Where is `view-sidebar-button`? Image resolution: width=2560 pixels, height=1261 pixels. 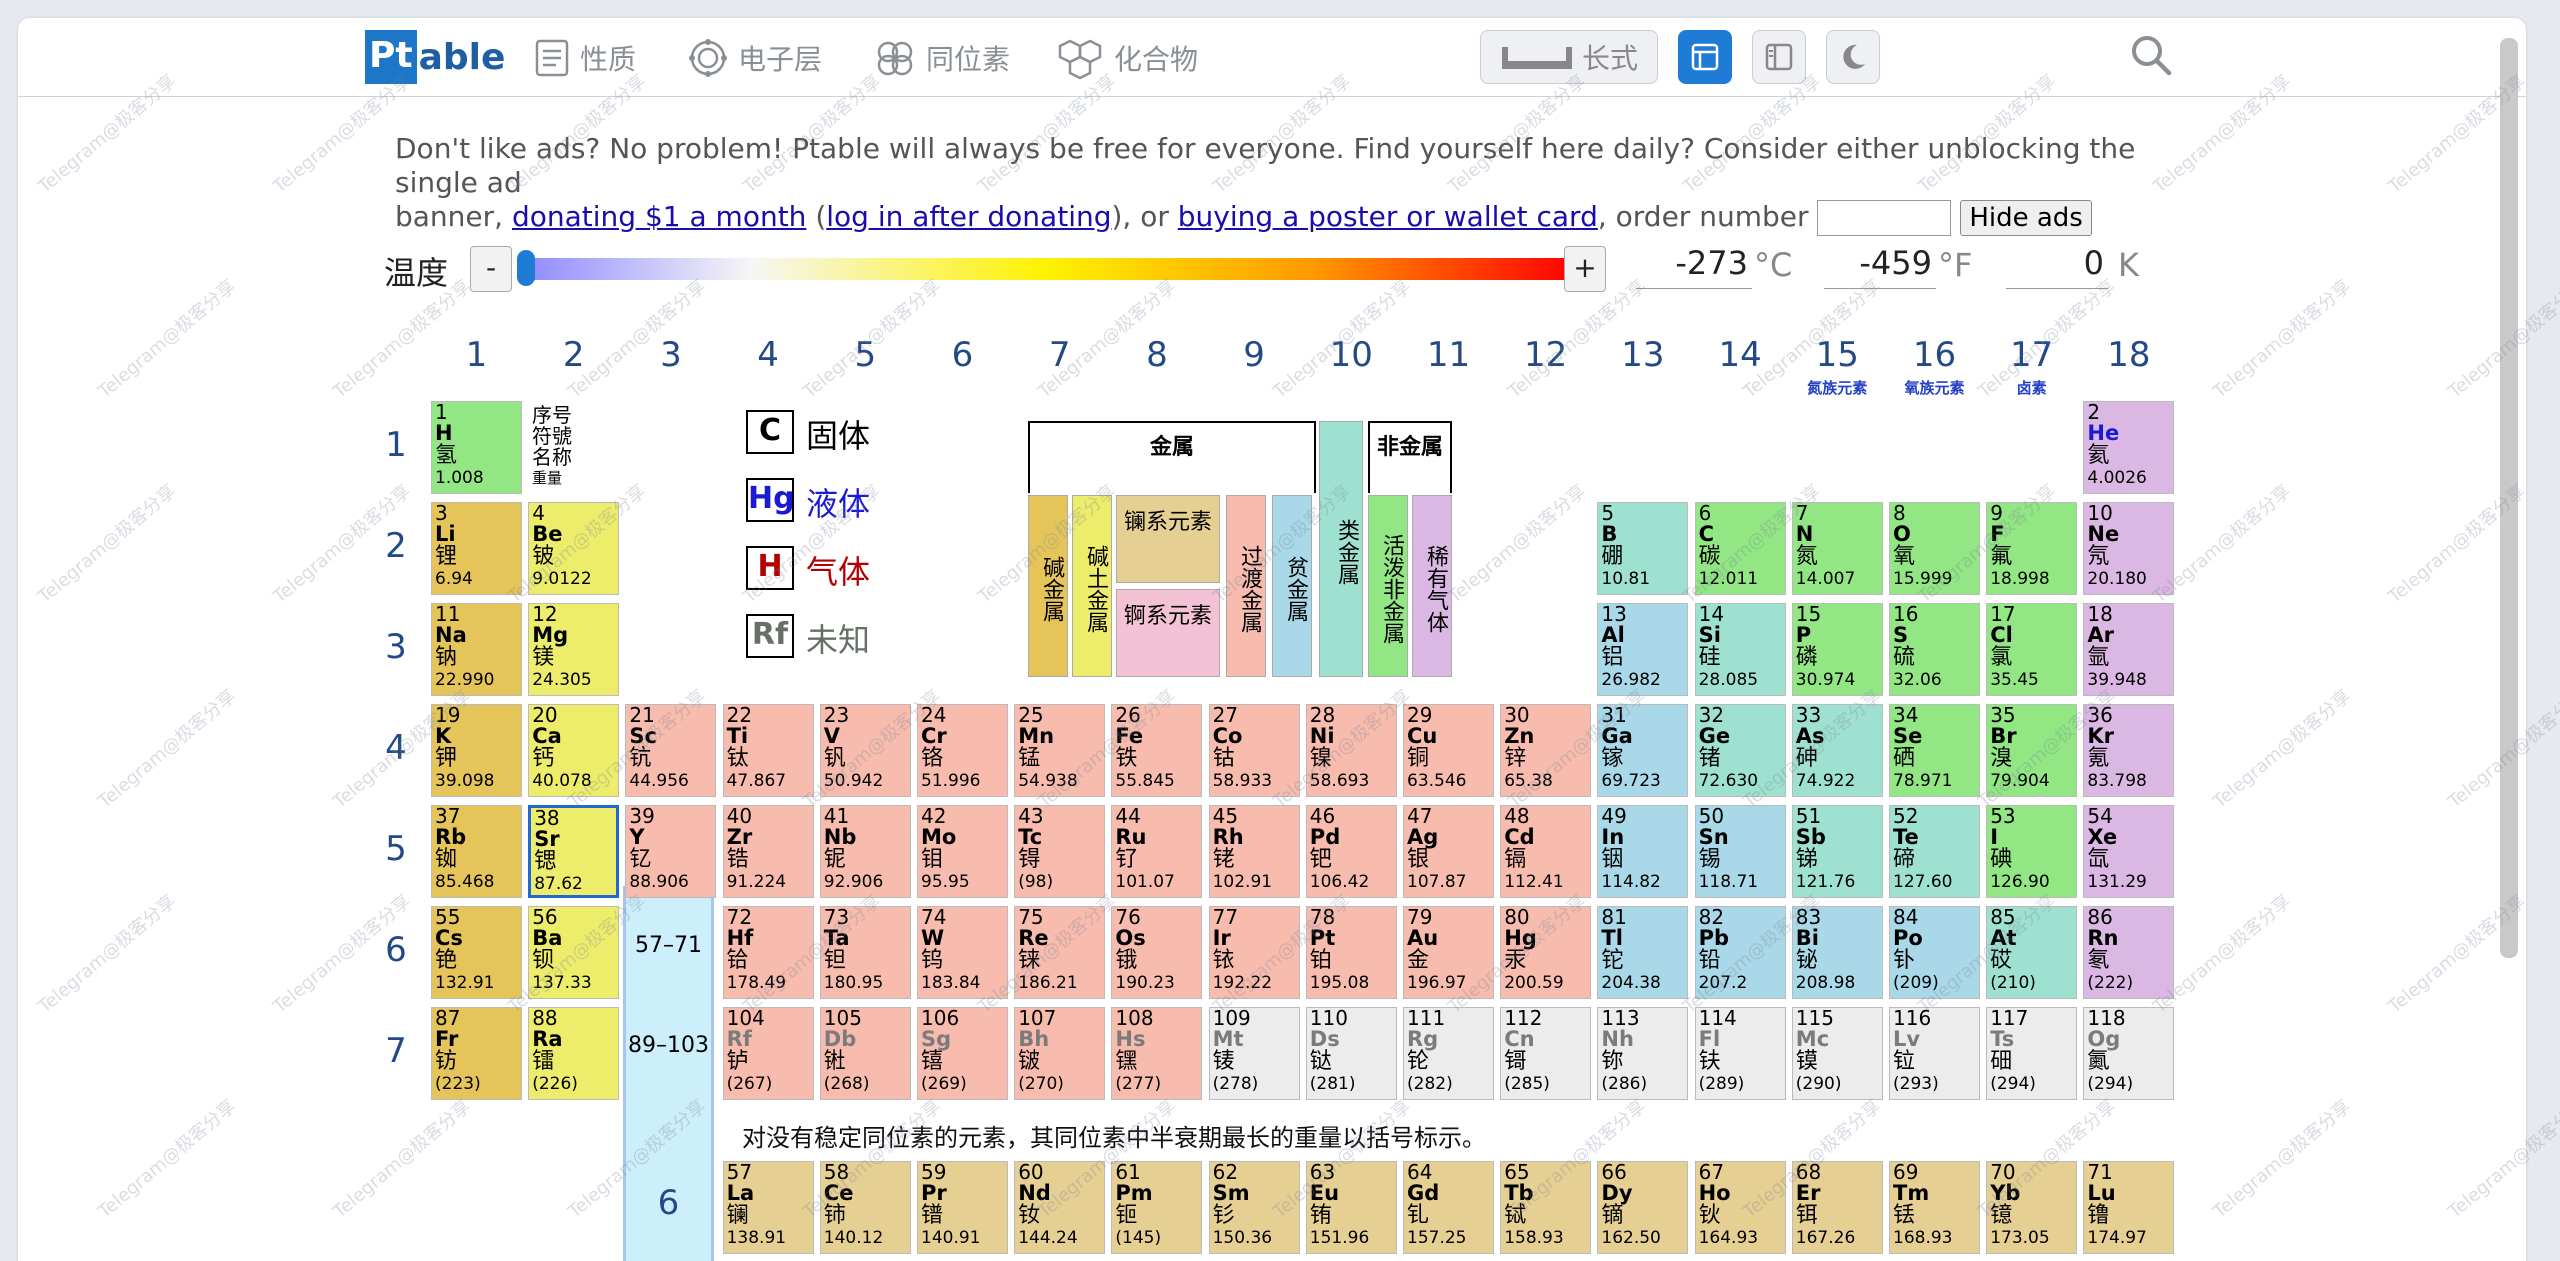 view-sidebar-button is located at coordinates (1779, 57).